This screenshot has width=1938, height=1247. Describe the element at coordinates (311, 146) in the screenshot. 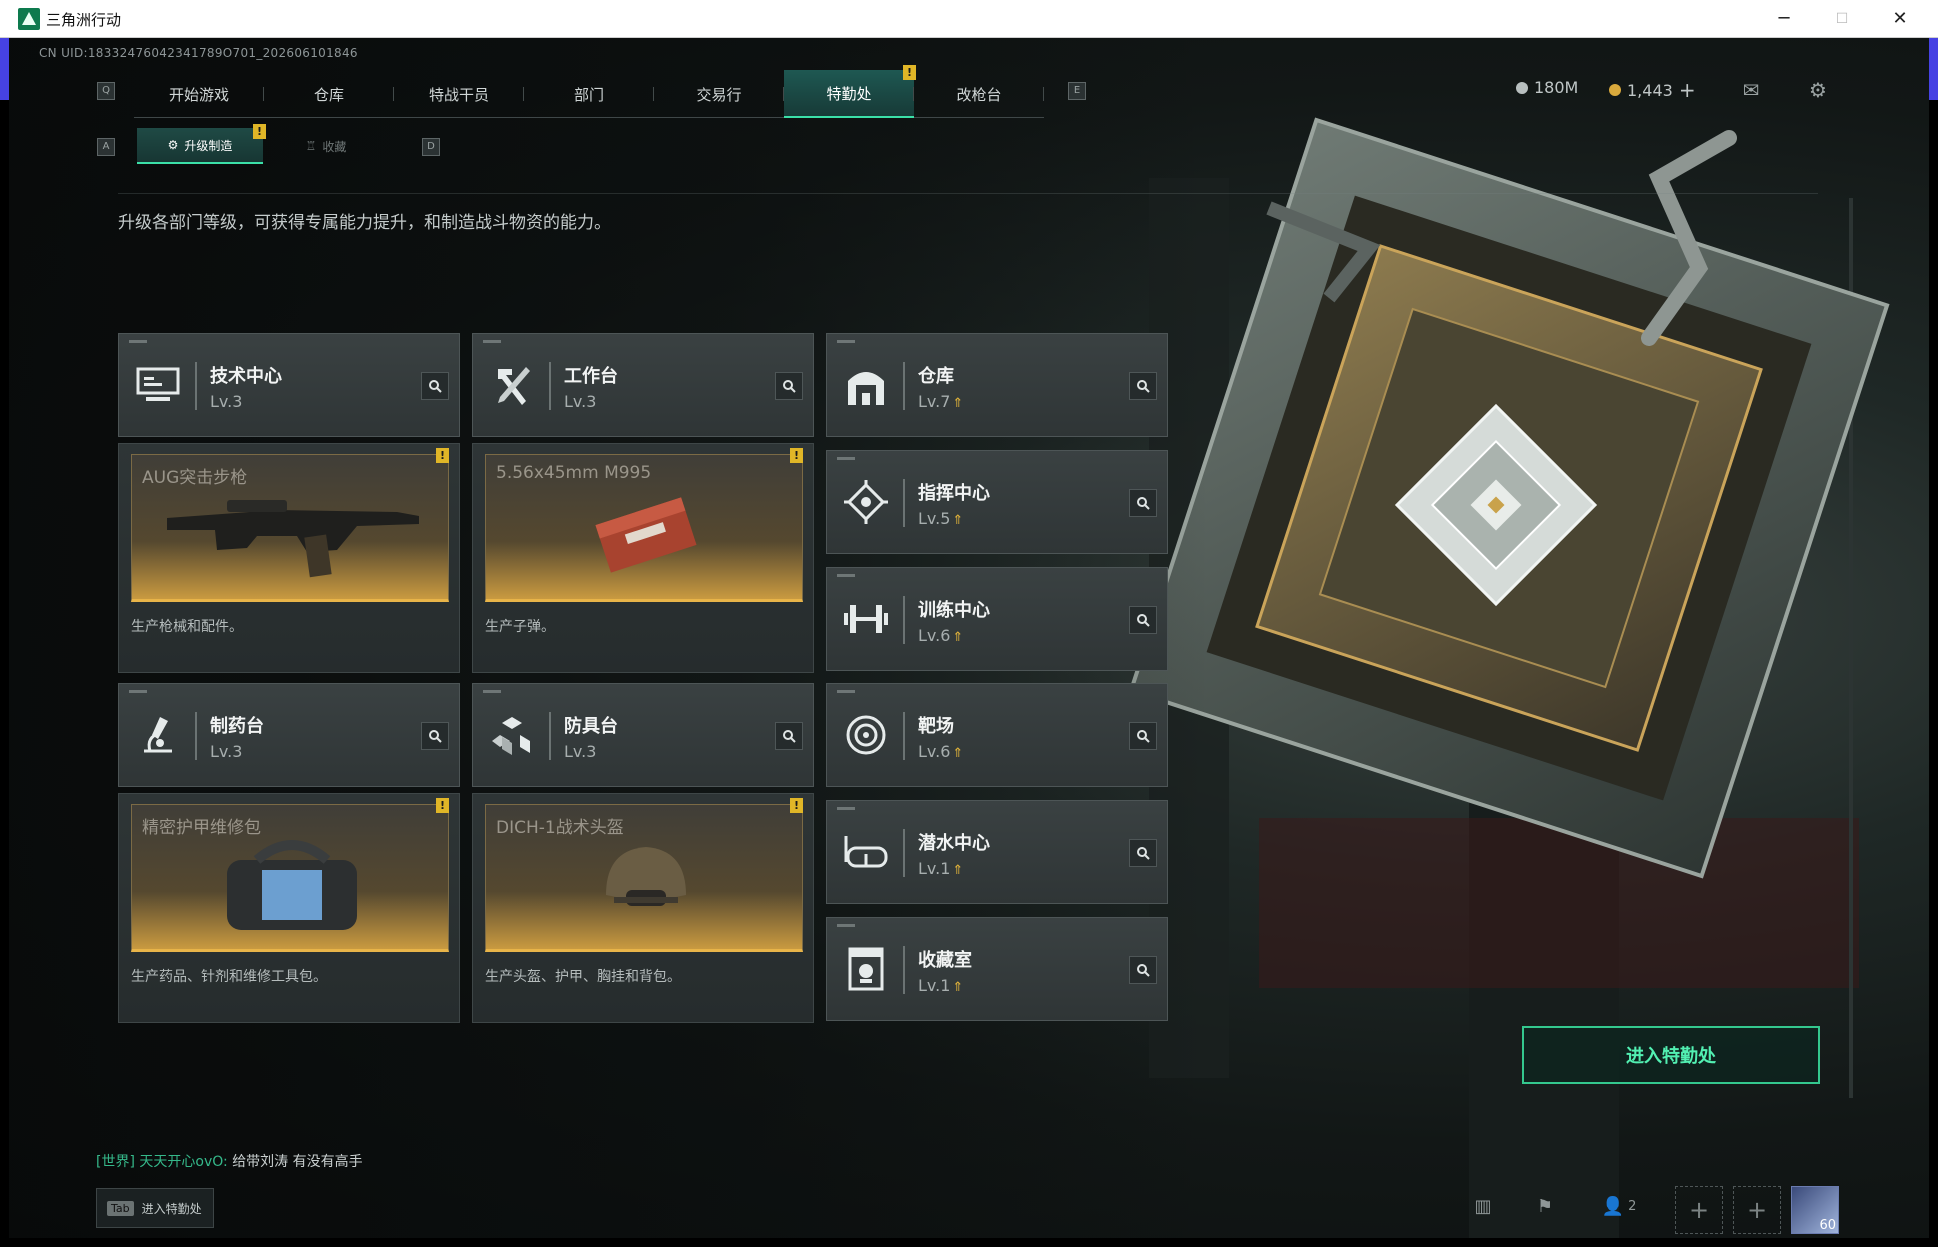

I see `collection-icon: ♖` at that location.